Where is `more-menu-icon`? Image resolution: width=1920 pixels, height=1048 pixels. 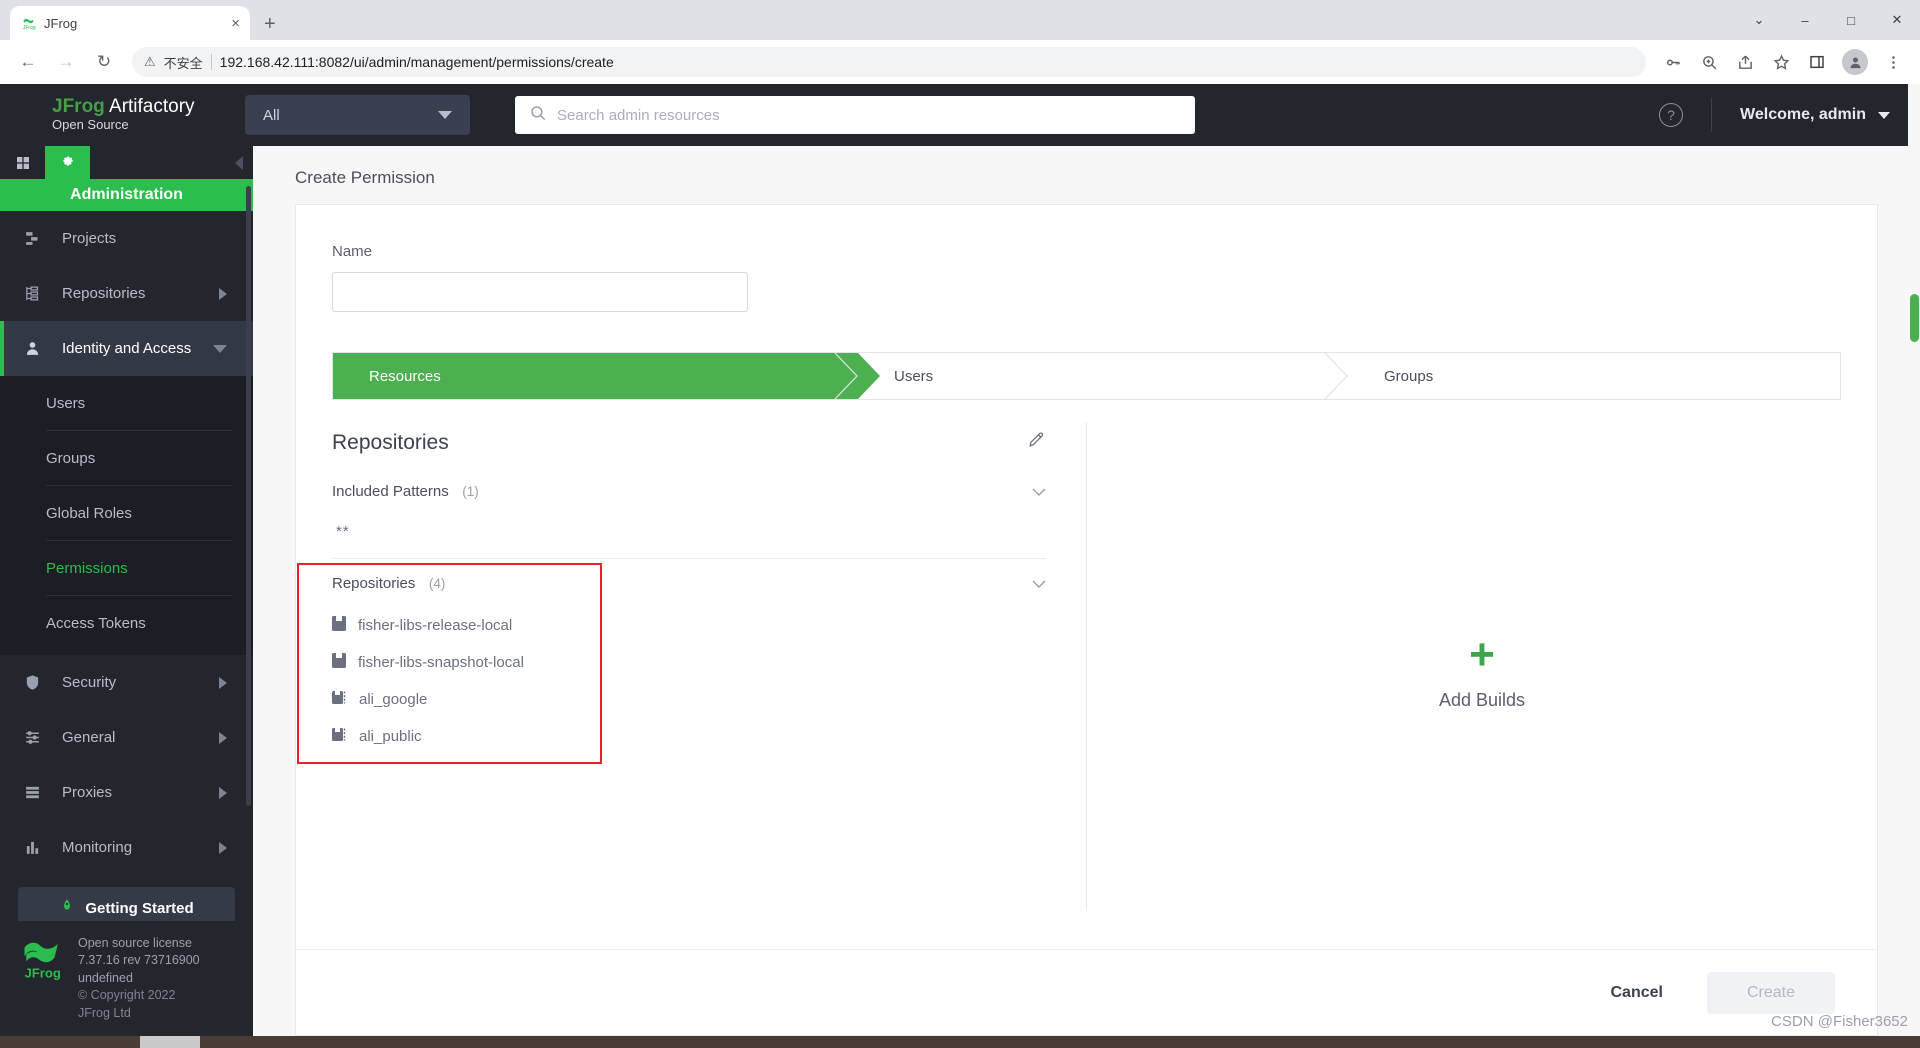 more-menu-icon is located at coordinates (1893, 62).